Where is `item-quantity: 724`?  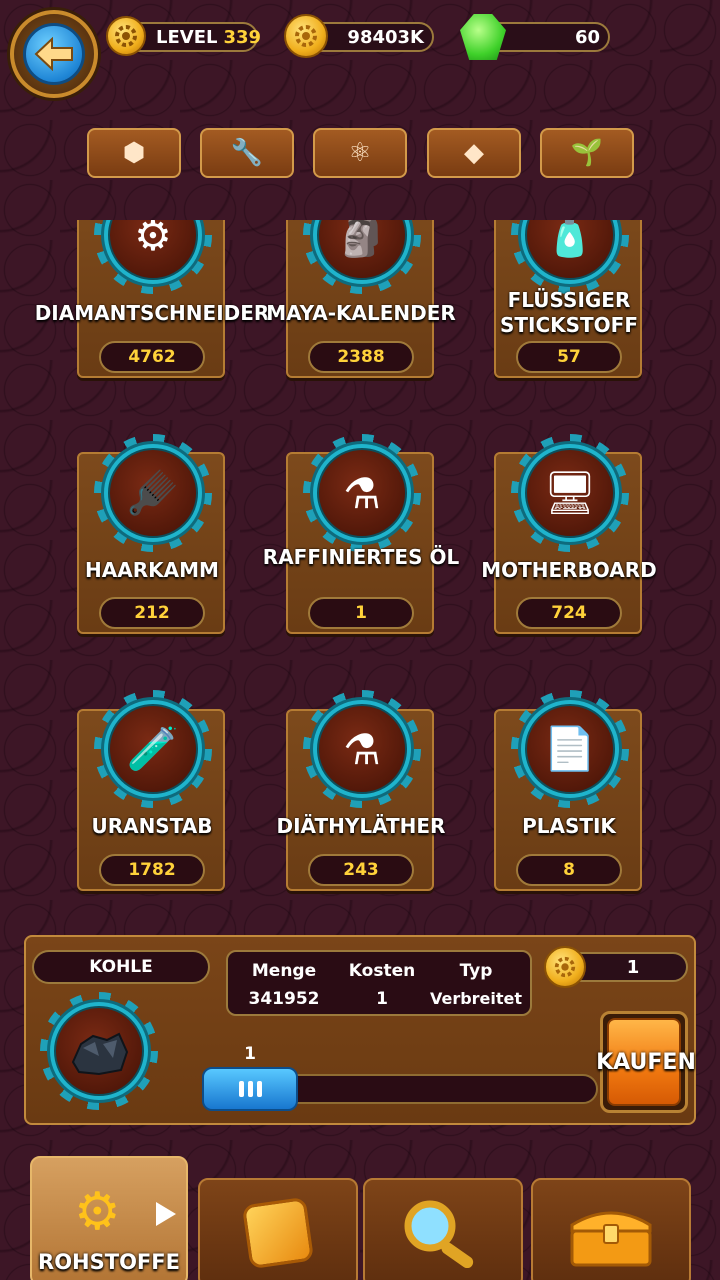 item-quantity: 724 is located at coordinates (569, 613).